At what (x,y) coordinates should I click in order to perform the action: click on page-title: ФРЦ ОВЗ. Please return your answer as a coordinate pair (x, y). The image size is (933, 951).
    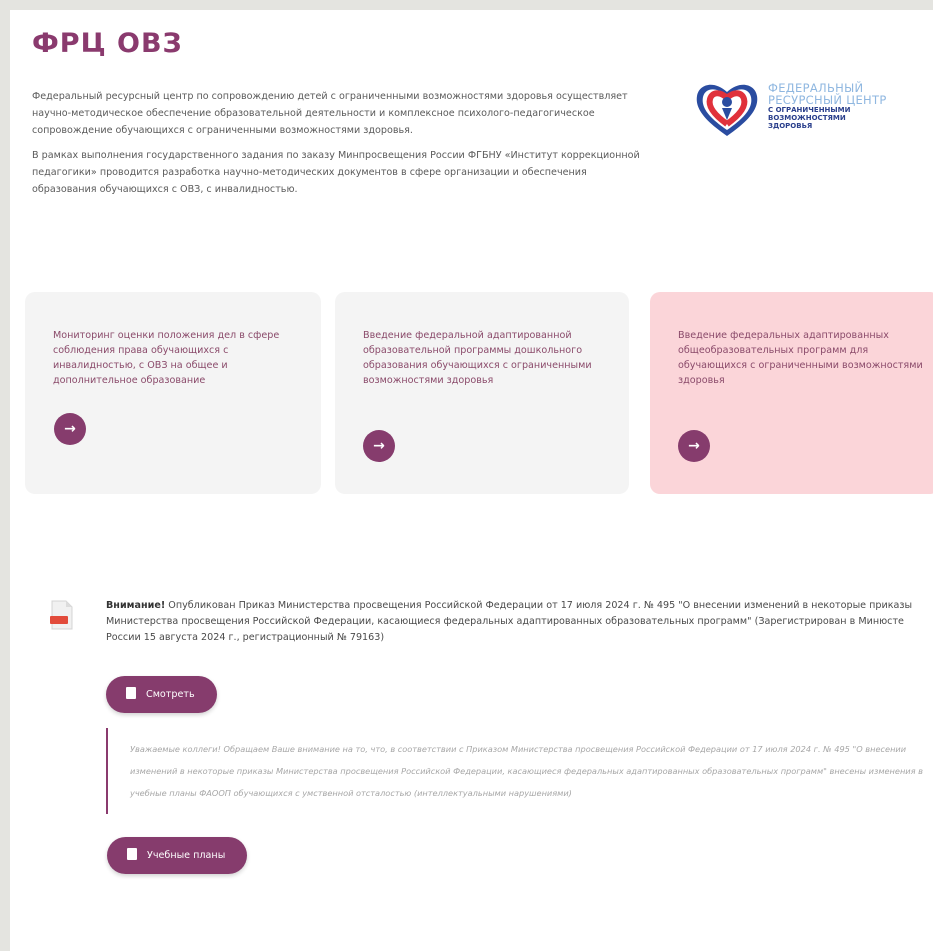
    Looking at the image, I should click on (107, 43).